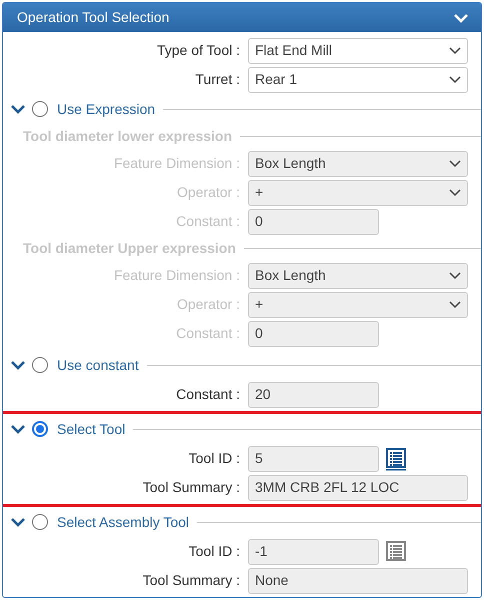 Image resolution: width=484 pixels, height=600 pixels. I want to click on group-heading: Tool diameter Upper expression, so click(129, 248).